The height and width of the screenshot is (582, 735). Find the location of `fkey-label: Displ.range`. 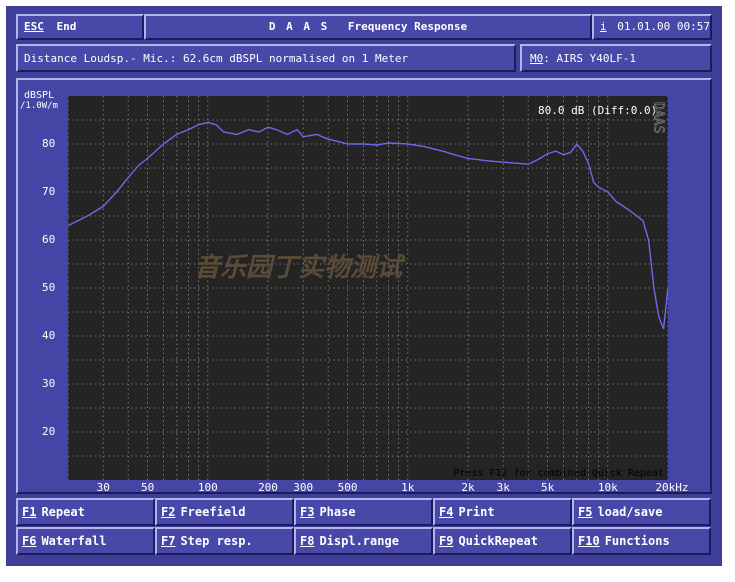

fkey-label: Displ.range is located at coordinates (359, 541).